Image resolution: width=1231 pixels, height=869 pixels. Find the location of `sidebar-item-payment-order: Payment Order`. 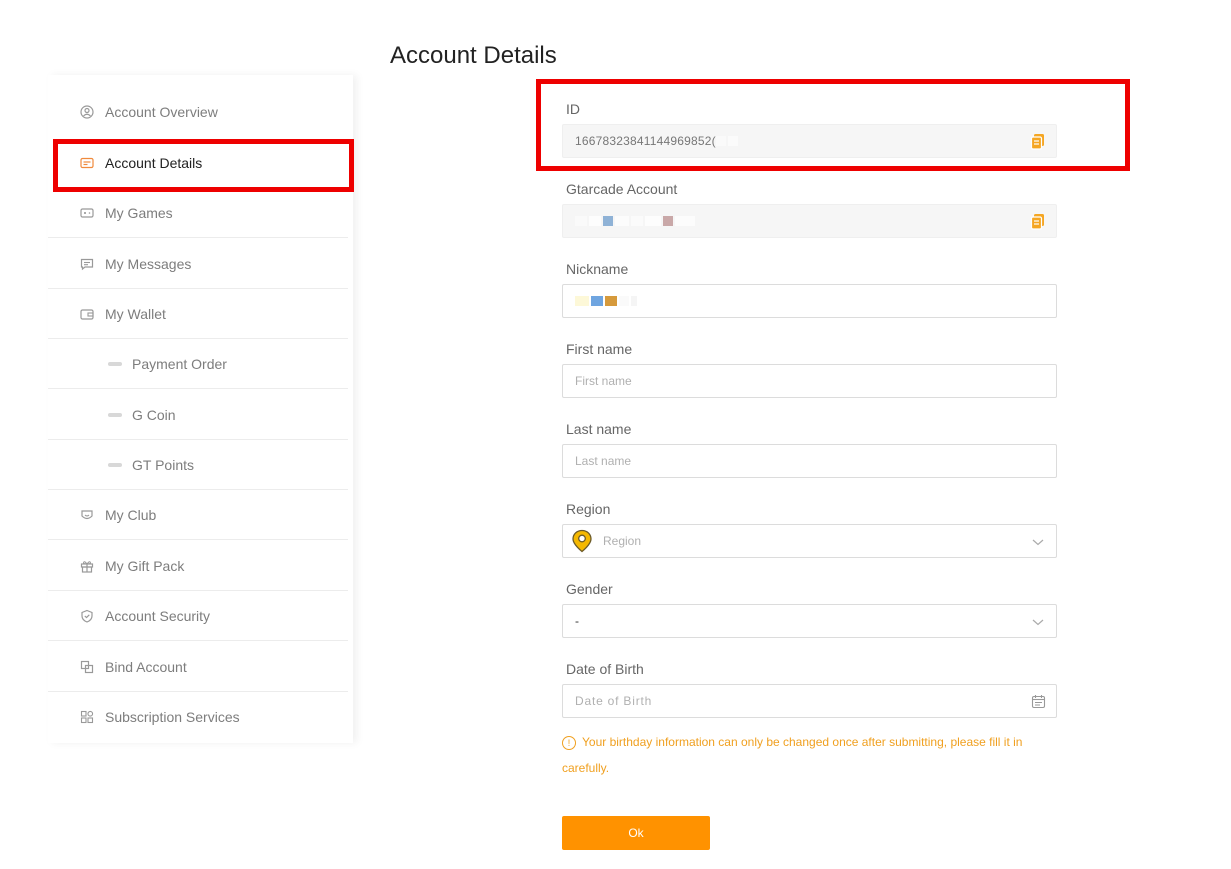

sidebar-item-payment-order: Payment Order is located at coordinates (198, 364).